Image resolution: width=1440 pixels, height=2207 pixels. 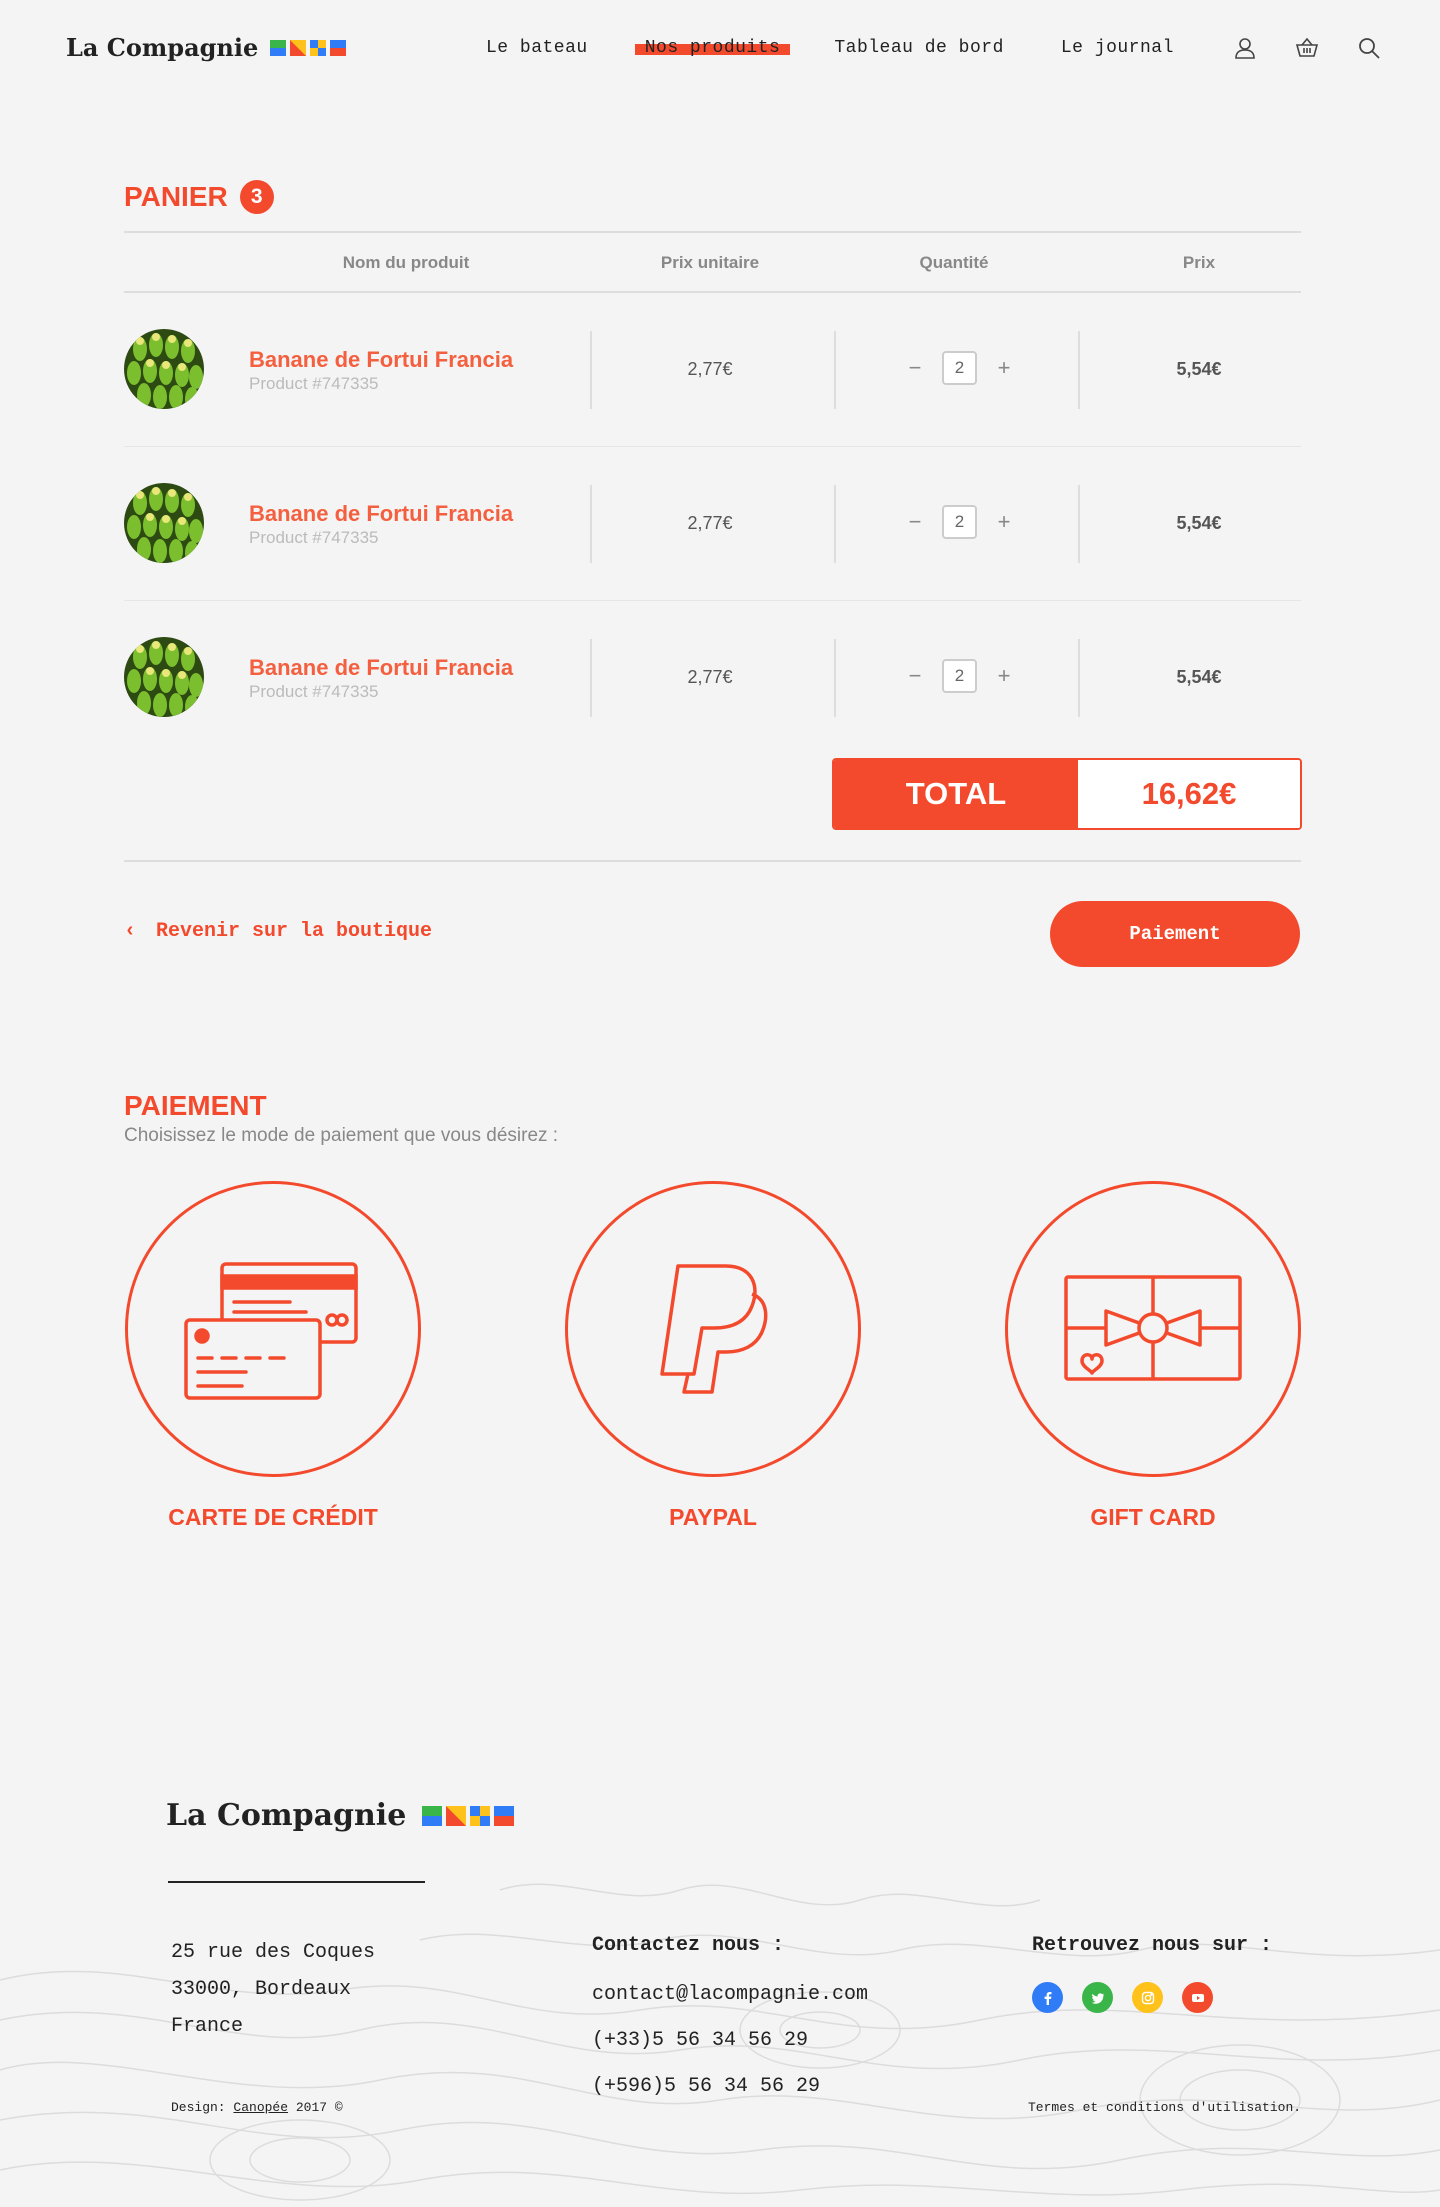 What do you see at coordinates (1164, 2107) in the screenshot?
I see `terms-link: Termes et conditions d'utilisation.` at bounding box center [1164, 2107].